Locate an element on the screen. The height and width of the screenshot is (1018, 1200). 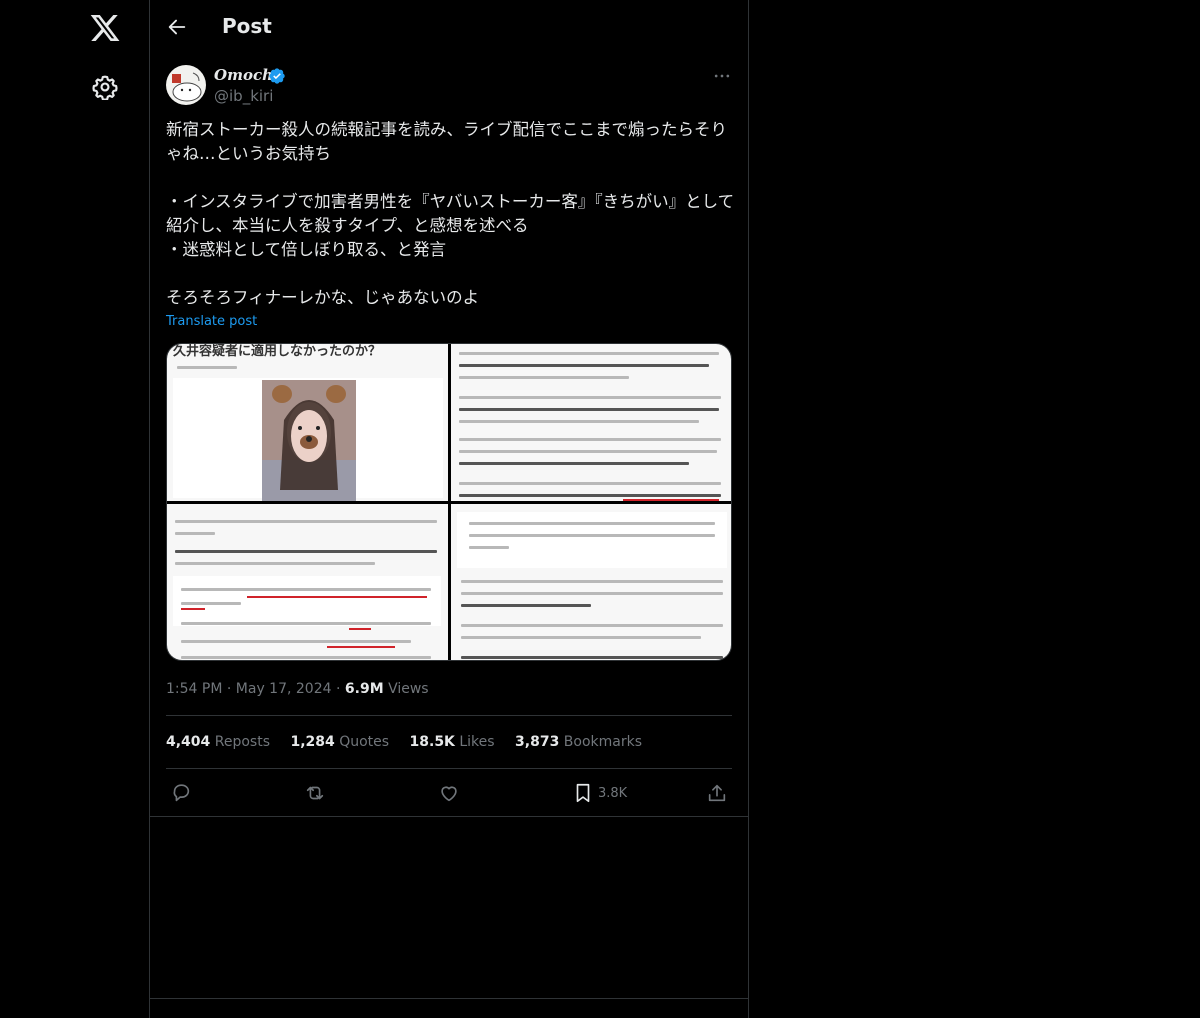
quotes-stat: 1,284 Quotes is located at coordinates (339, 742).